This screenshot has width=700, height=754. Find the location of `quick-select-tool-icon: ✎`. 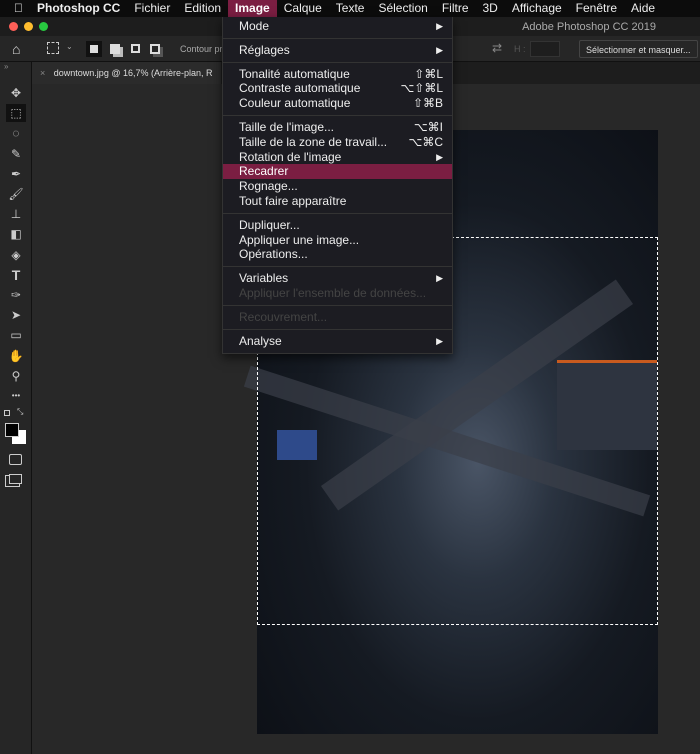

quick-select-tool-icon: ✎ is located at coordinates (16, 154).